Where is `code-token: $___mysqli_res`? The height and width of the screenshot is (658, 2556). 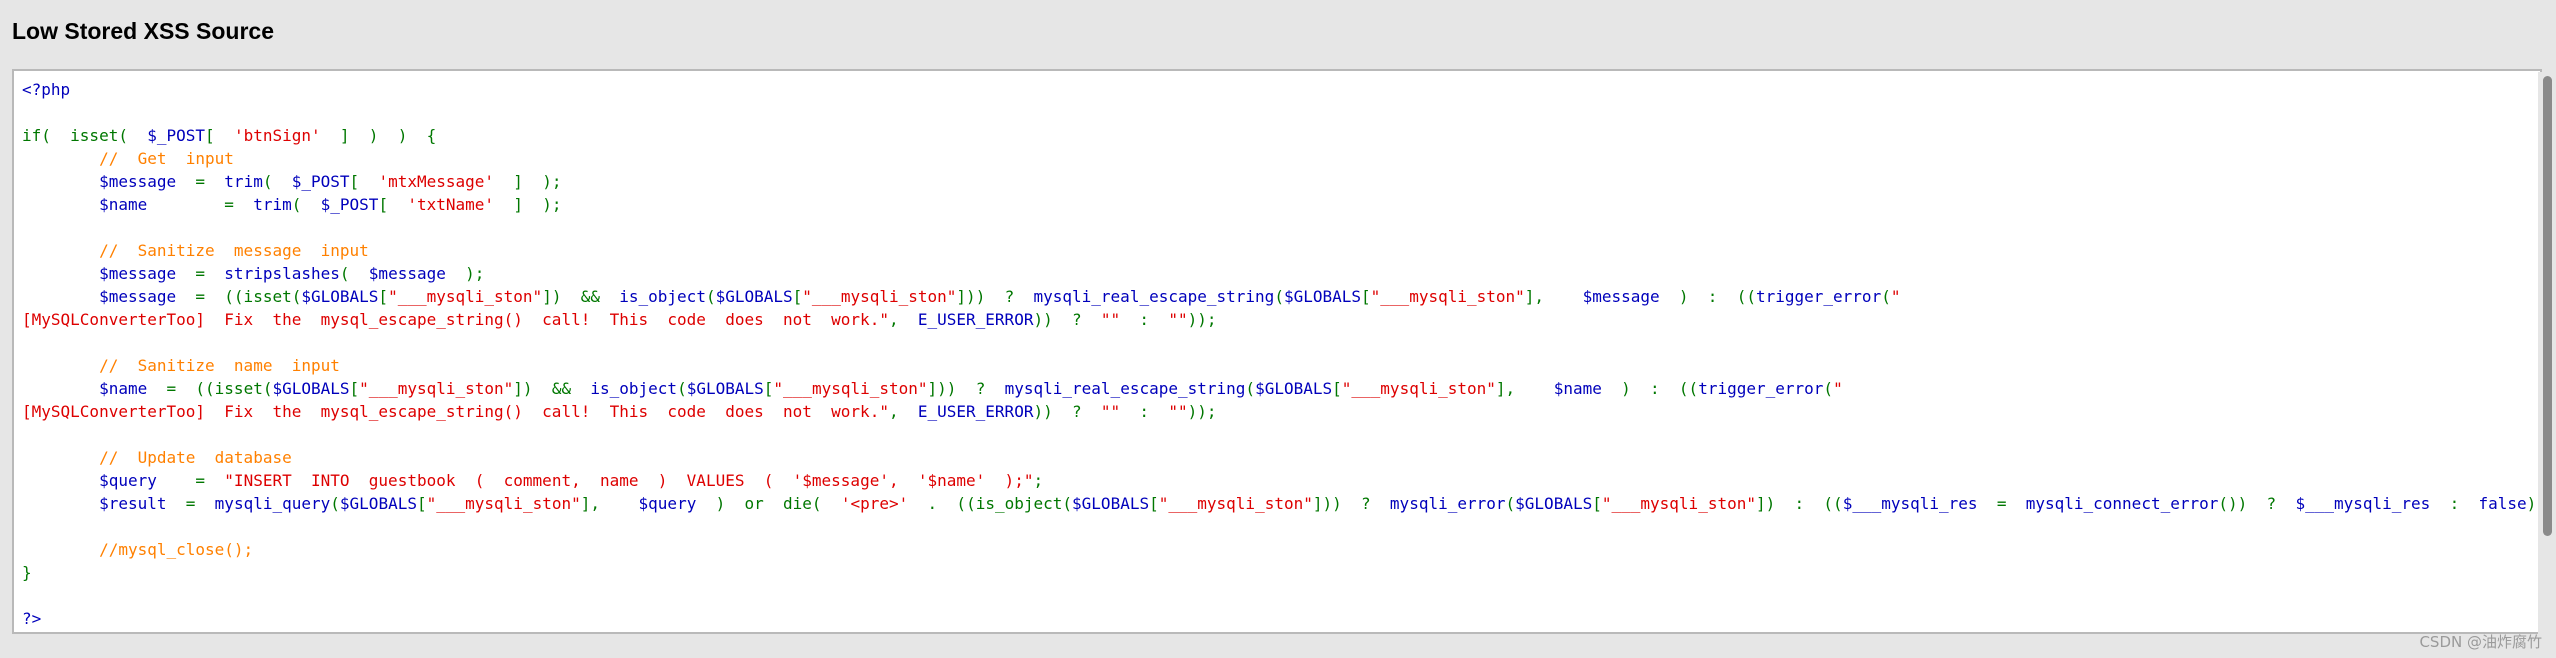
code-token: $___mysqli_res is located at coordinates (1919, 503).